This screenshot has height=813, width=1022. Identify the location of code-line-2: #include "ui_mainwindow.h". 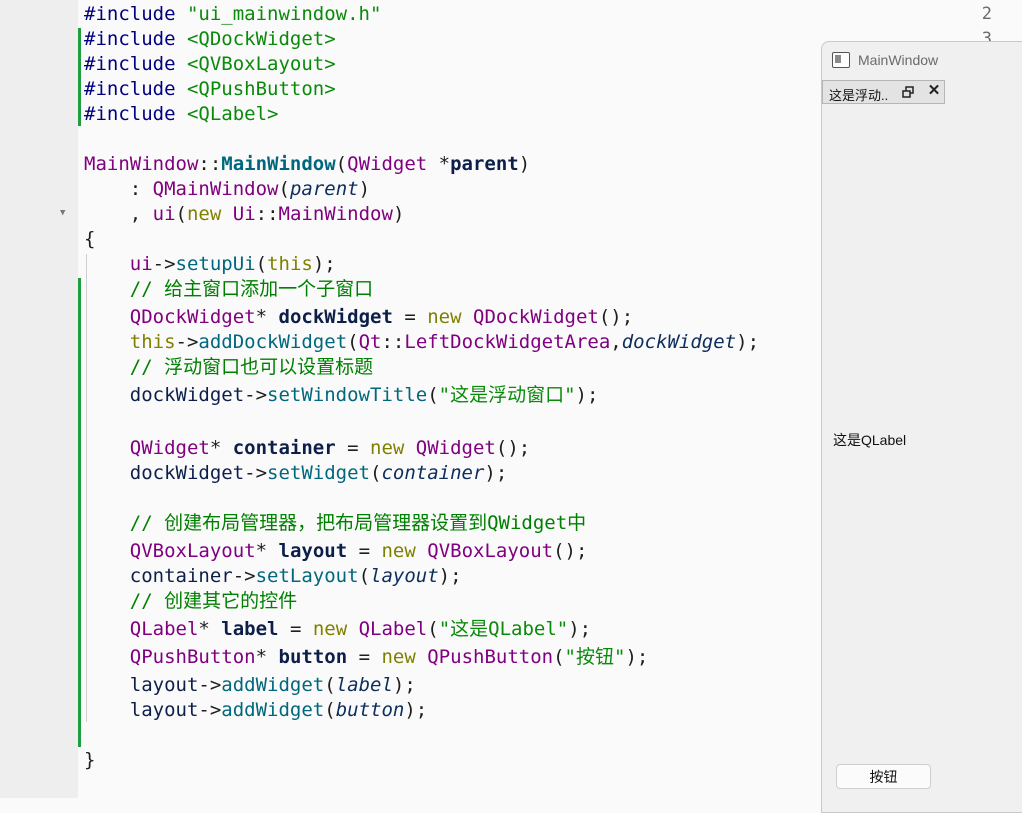
(232, 14).